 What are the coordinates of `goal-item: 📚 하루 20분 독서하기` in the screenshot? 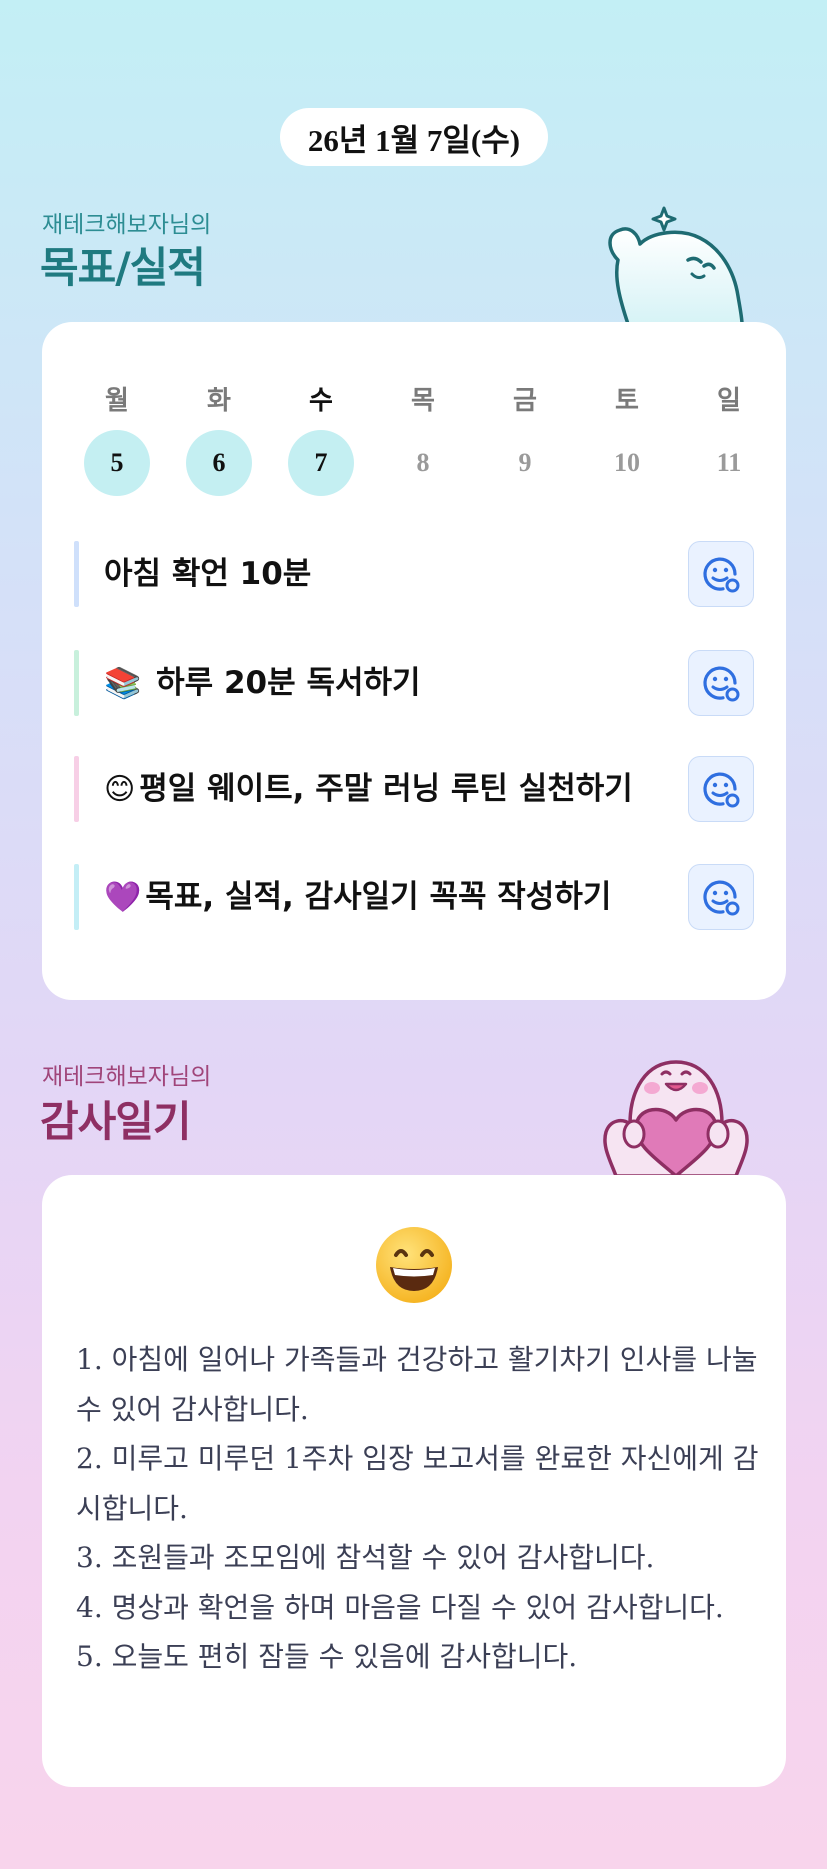 It's located at (414, 683).